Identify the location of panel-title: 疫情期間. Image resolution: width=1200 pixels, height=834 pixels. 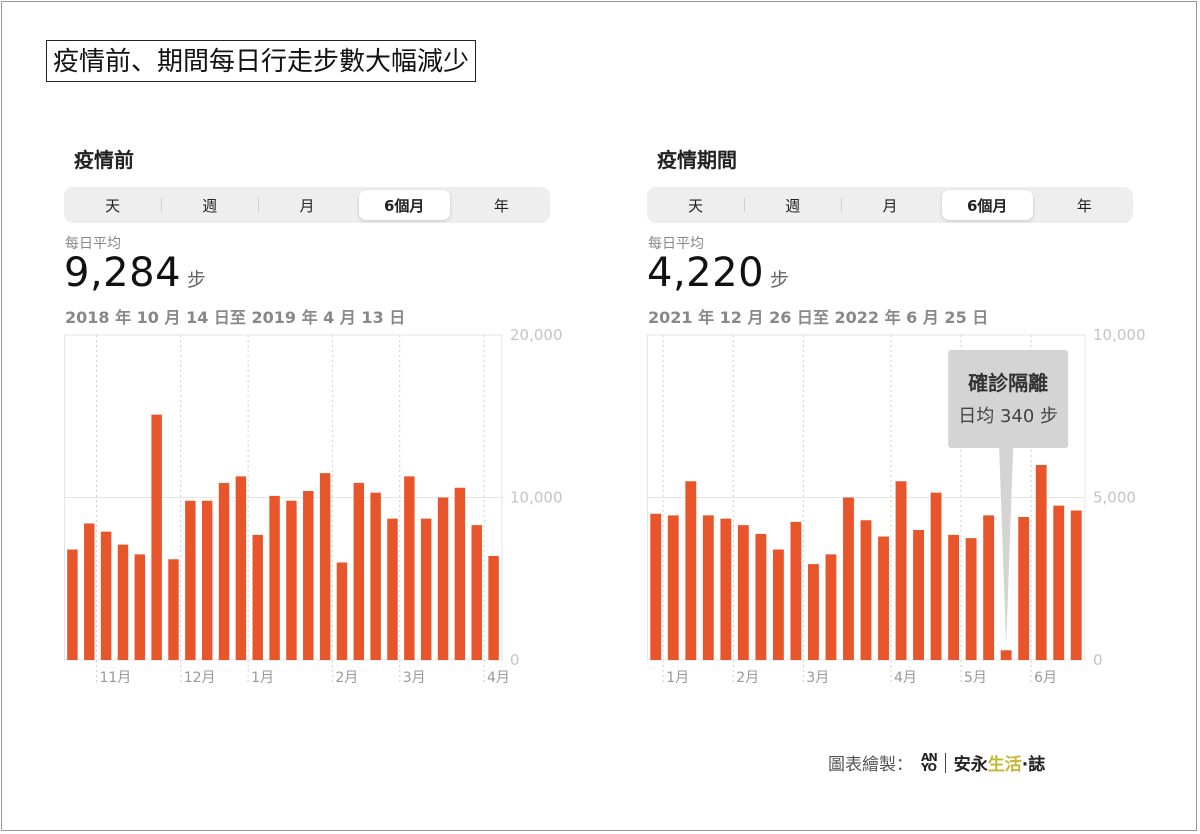
(697, 160).